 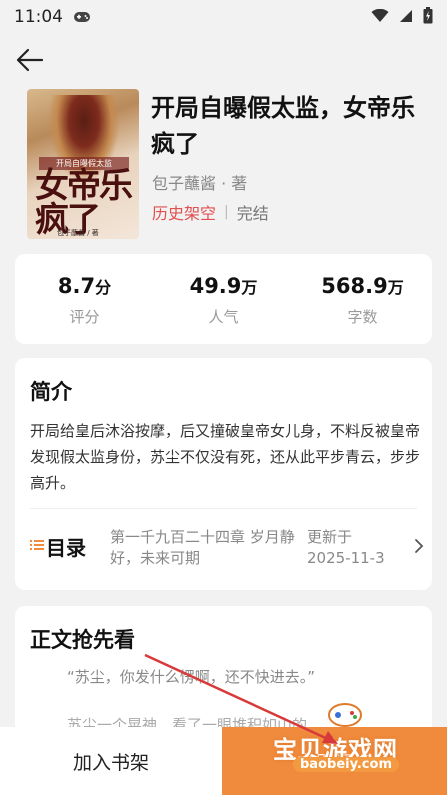 What do you see at coordinates (38, 17) in the screenshot?
I see `status-time: 11:04` at bounding box center [38, 17].